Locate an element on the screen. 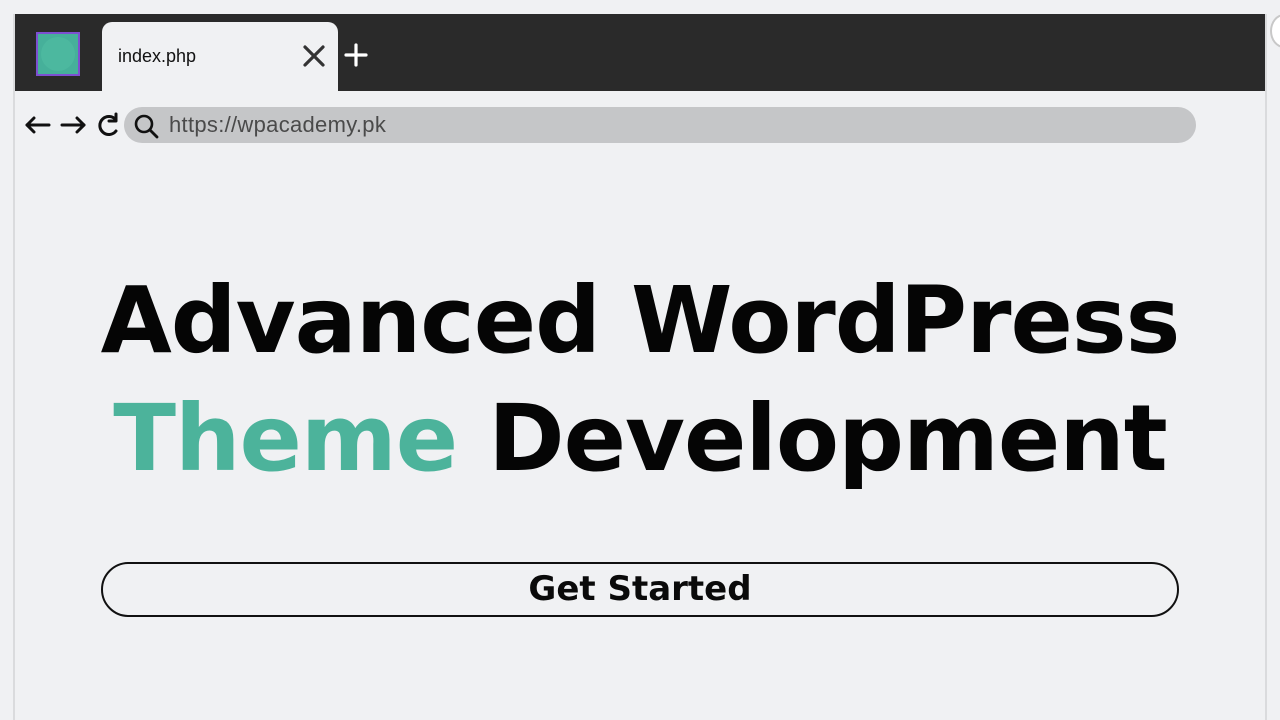 The image size is (1280, 720). hero-line-1: Advanced WordPress is located at coordinates (640, 320).